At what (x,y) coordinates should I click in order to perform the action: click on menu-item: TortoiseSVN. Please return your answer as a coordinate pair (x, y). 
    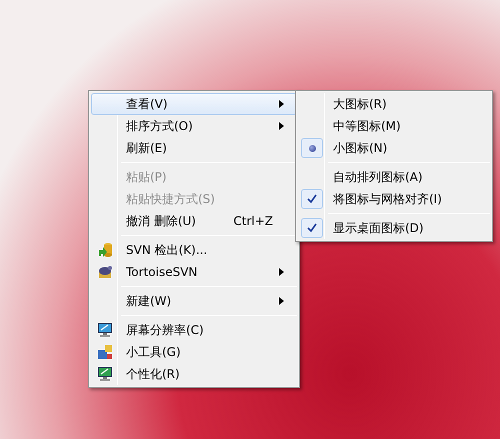
    Looking at the image, I should click on (194, 272).